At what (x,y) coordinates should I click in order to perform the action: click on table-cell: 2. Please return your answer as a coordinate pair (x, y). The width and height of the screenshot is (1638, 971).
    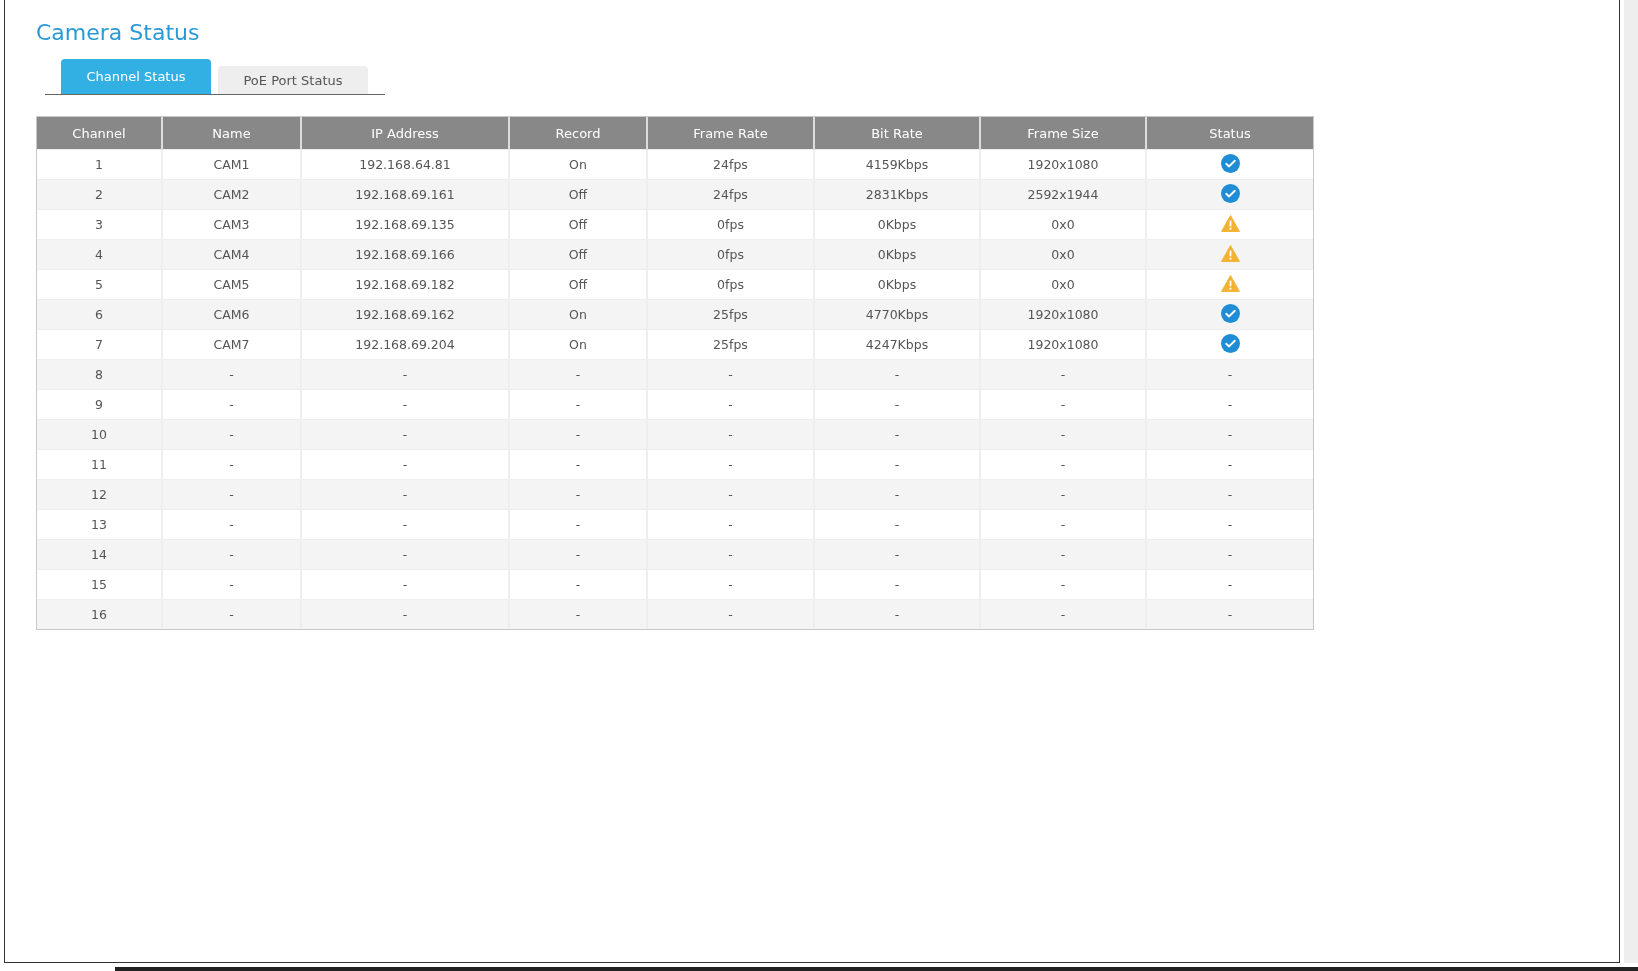
    Looking at the image, I should click on (99, 194).